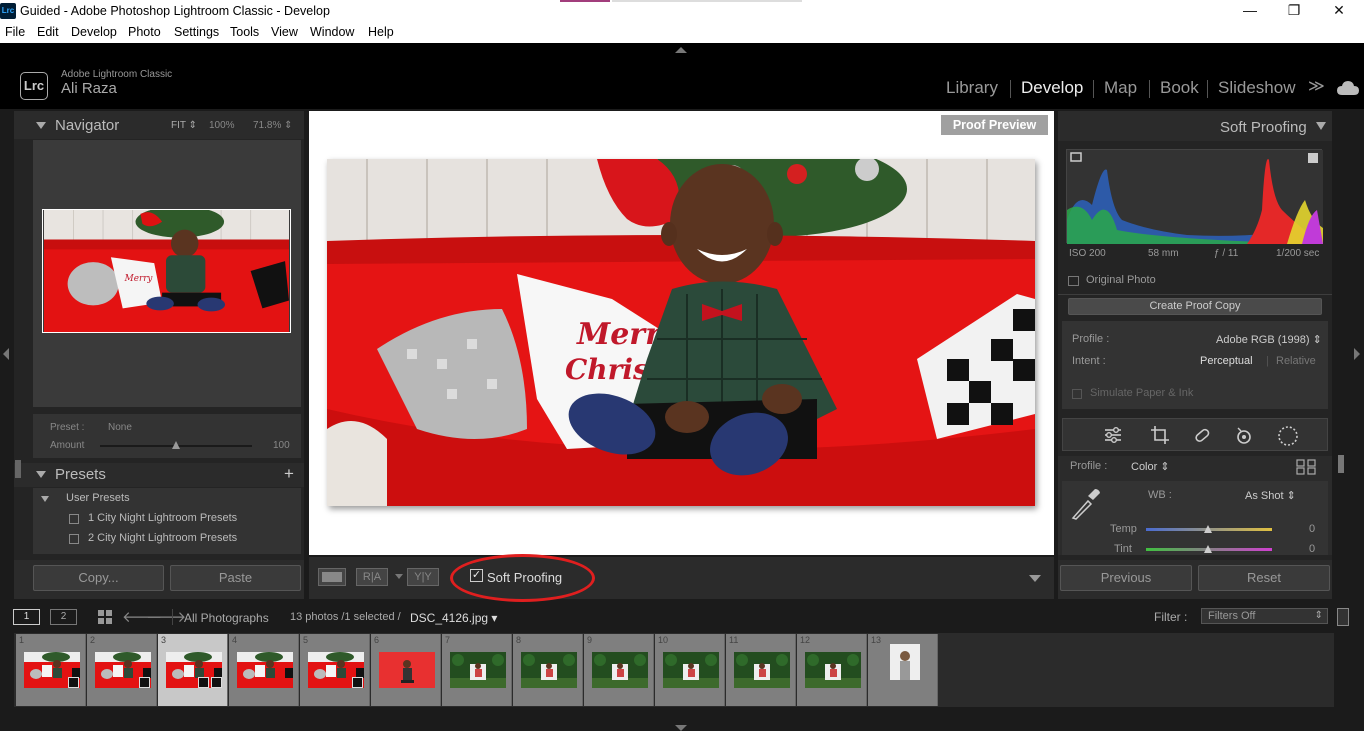  What do you see at coordinates (159, 125) in the screenshot?
I see `navigator-header: Navigator FIT ⇕ 100% 71.8% ⇕` at bounding box center [159, 125].